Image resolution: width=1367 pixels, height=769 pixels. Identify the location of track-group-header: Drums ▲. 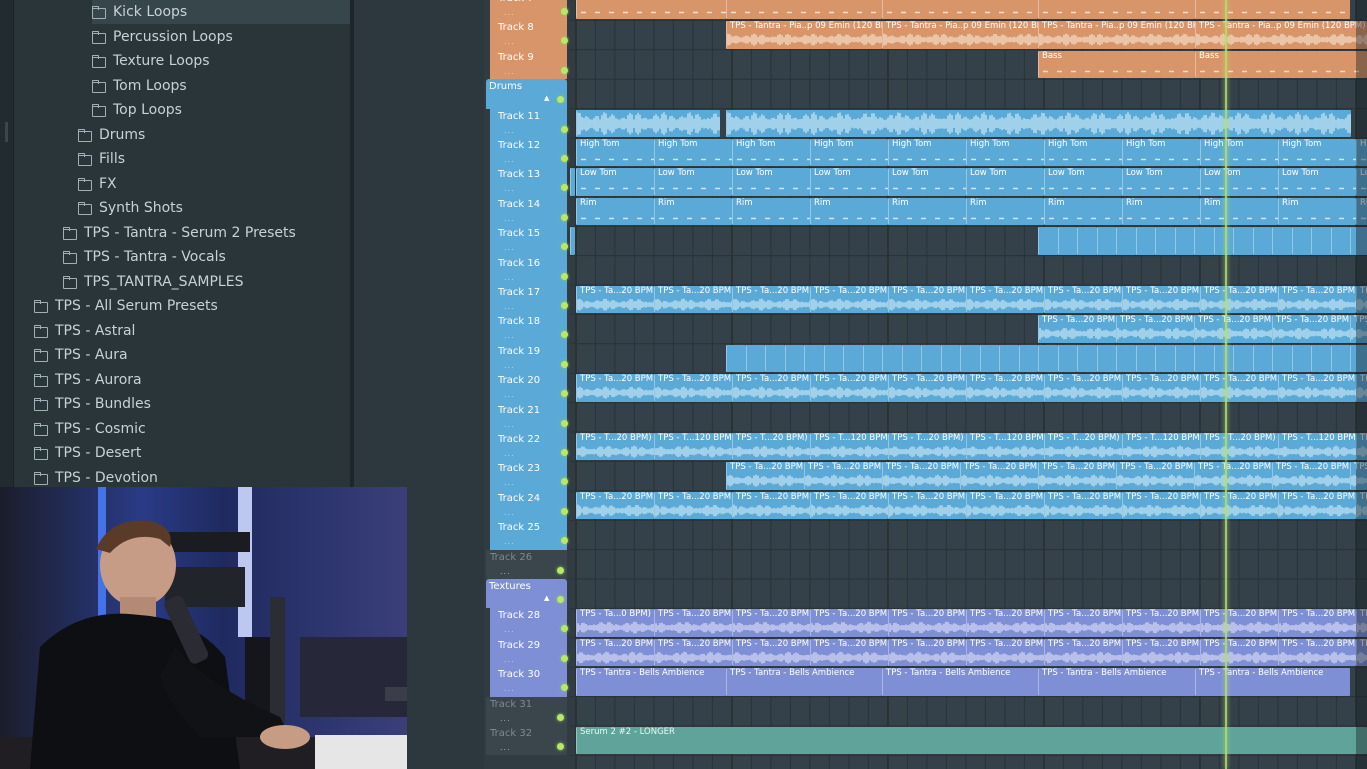
(526, 94).